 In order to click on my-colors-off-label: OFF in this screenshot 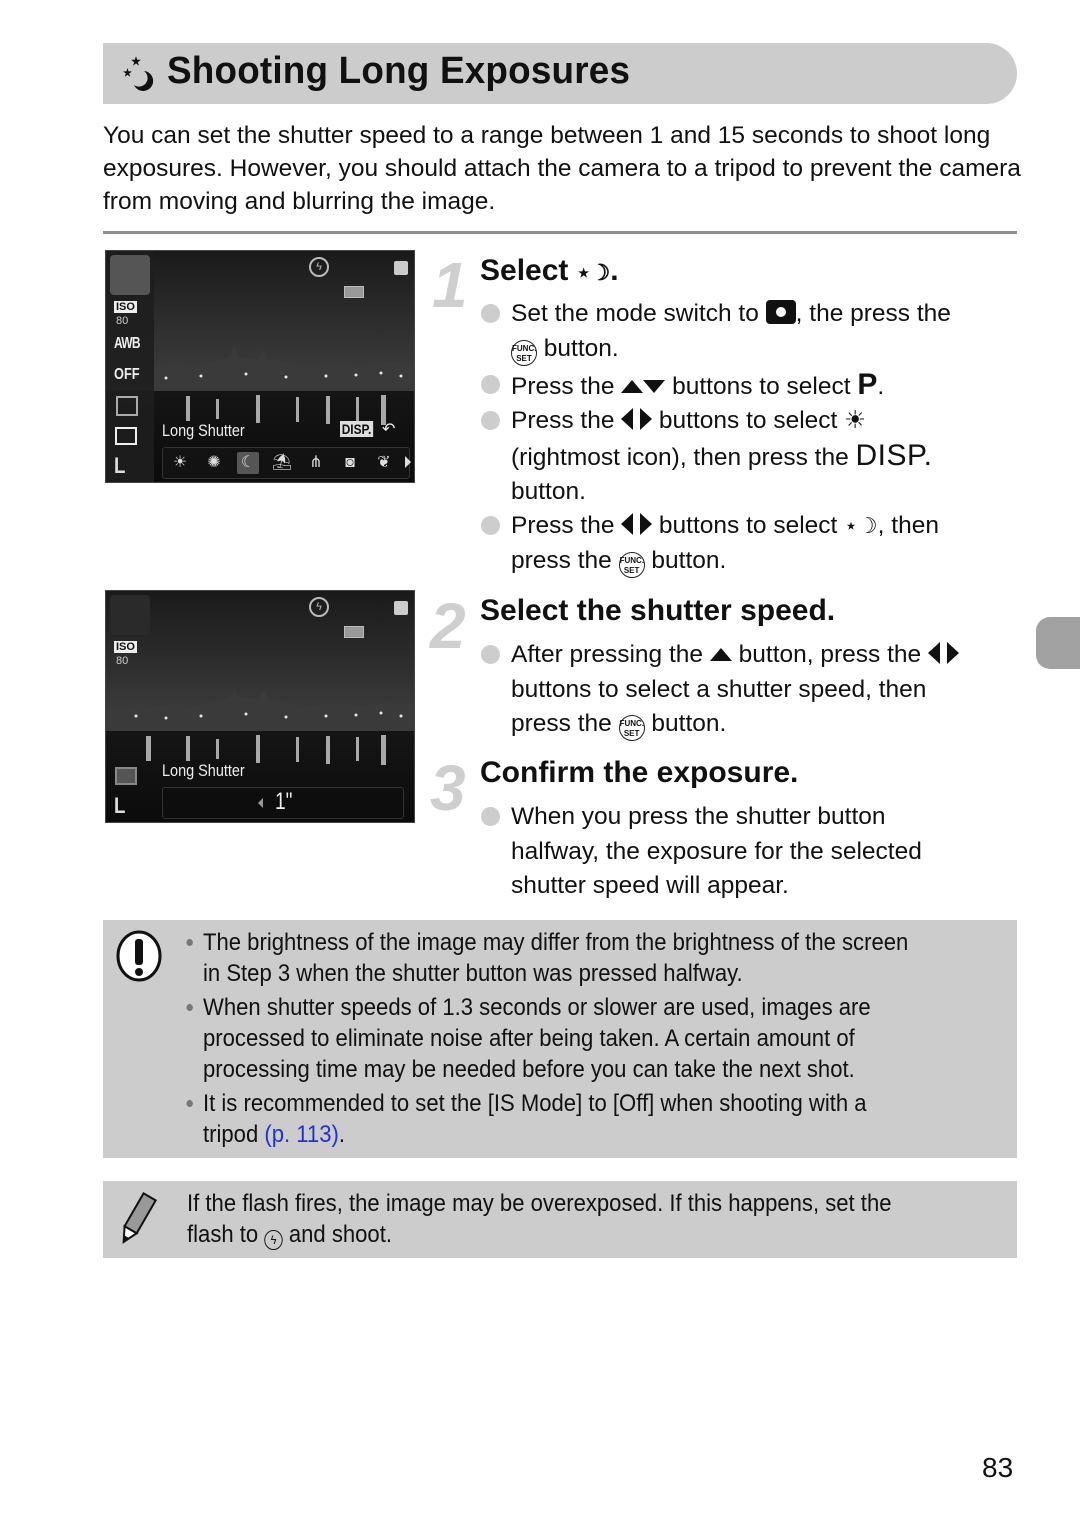, I will do `click(127, 375)`.